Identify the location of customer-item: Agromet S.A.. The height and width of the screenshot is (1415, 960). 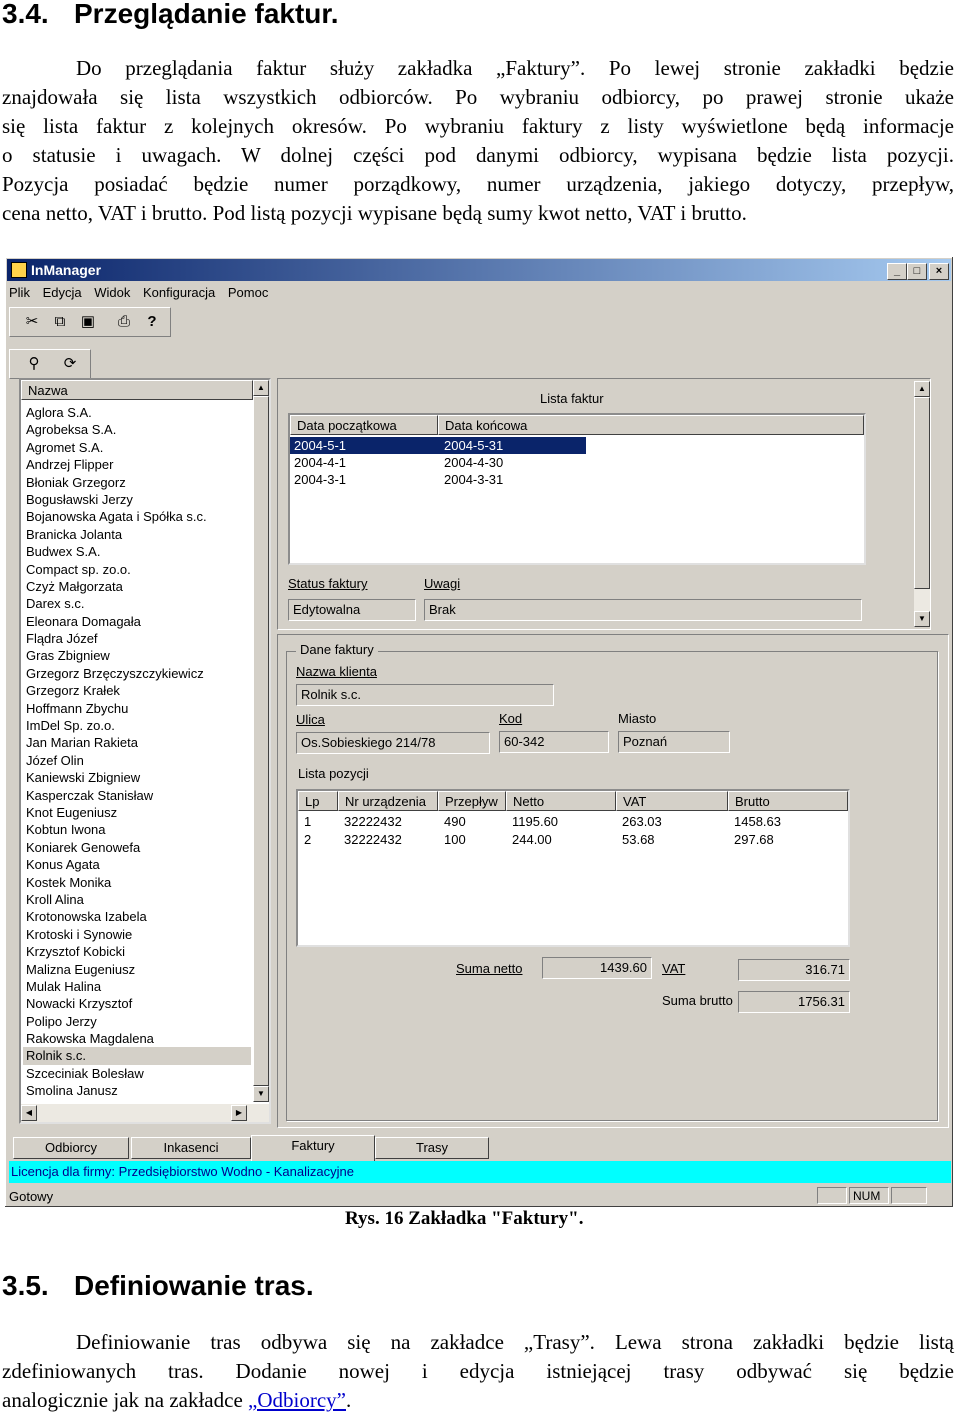
(137, 447).